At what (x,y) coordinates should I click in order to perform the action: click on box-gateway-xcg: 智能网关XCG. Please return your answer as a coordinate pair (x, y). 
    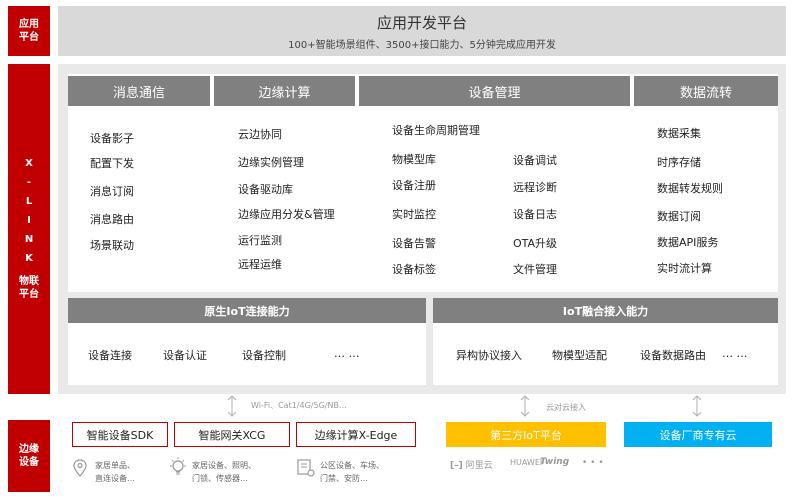
    Looking at the image, I should click on (232, 434).